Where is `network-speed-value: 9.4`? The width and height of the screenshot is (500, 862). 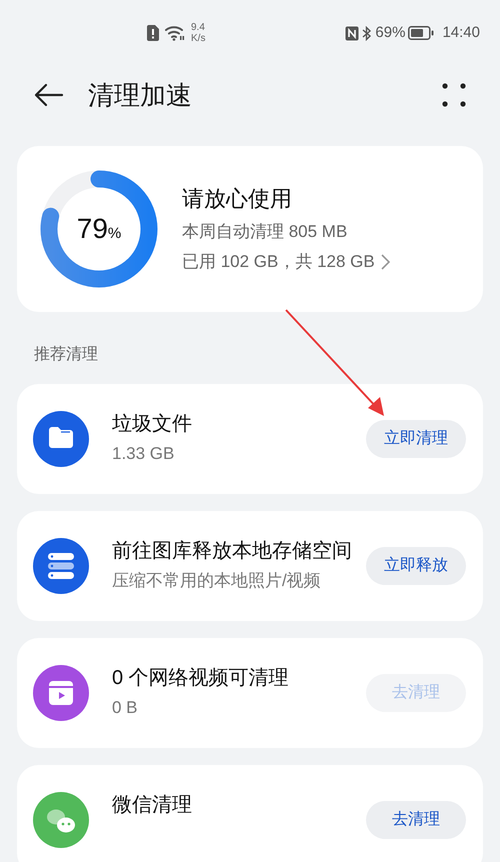
network-speed-value: 9.4 is located at coordinates (198, 27).